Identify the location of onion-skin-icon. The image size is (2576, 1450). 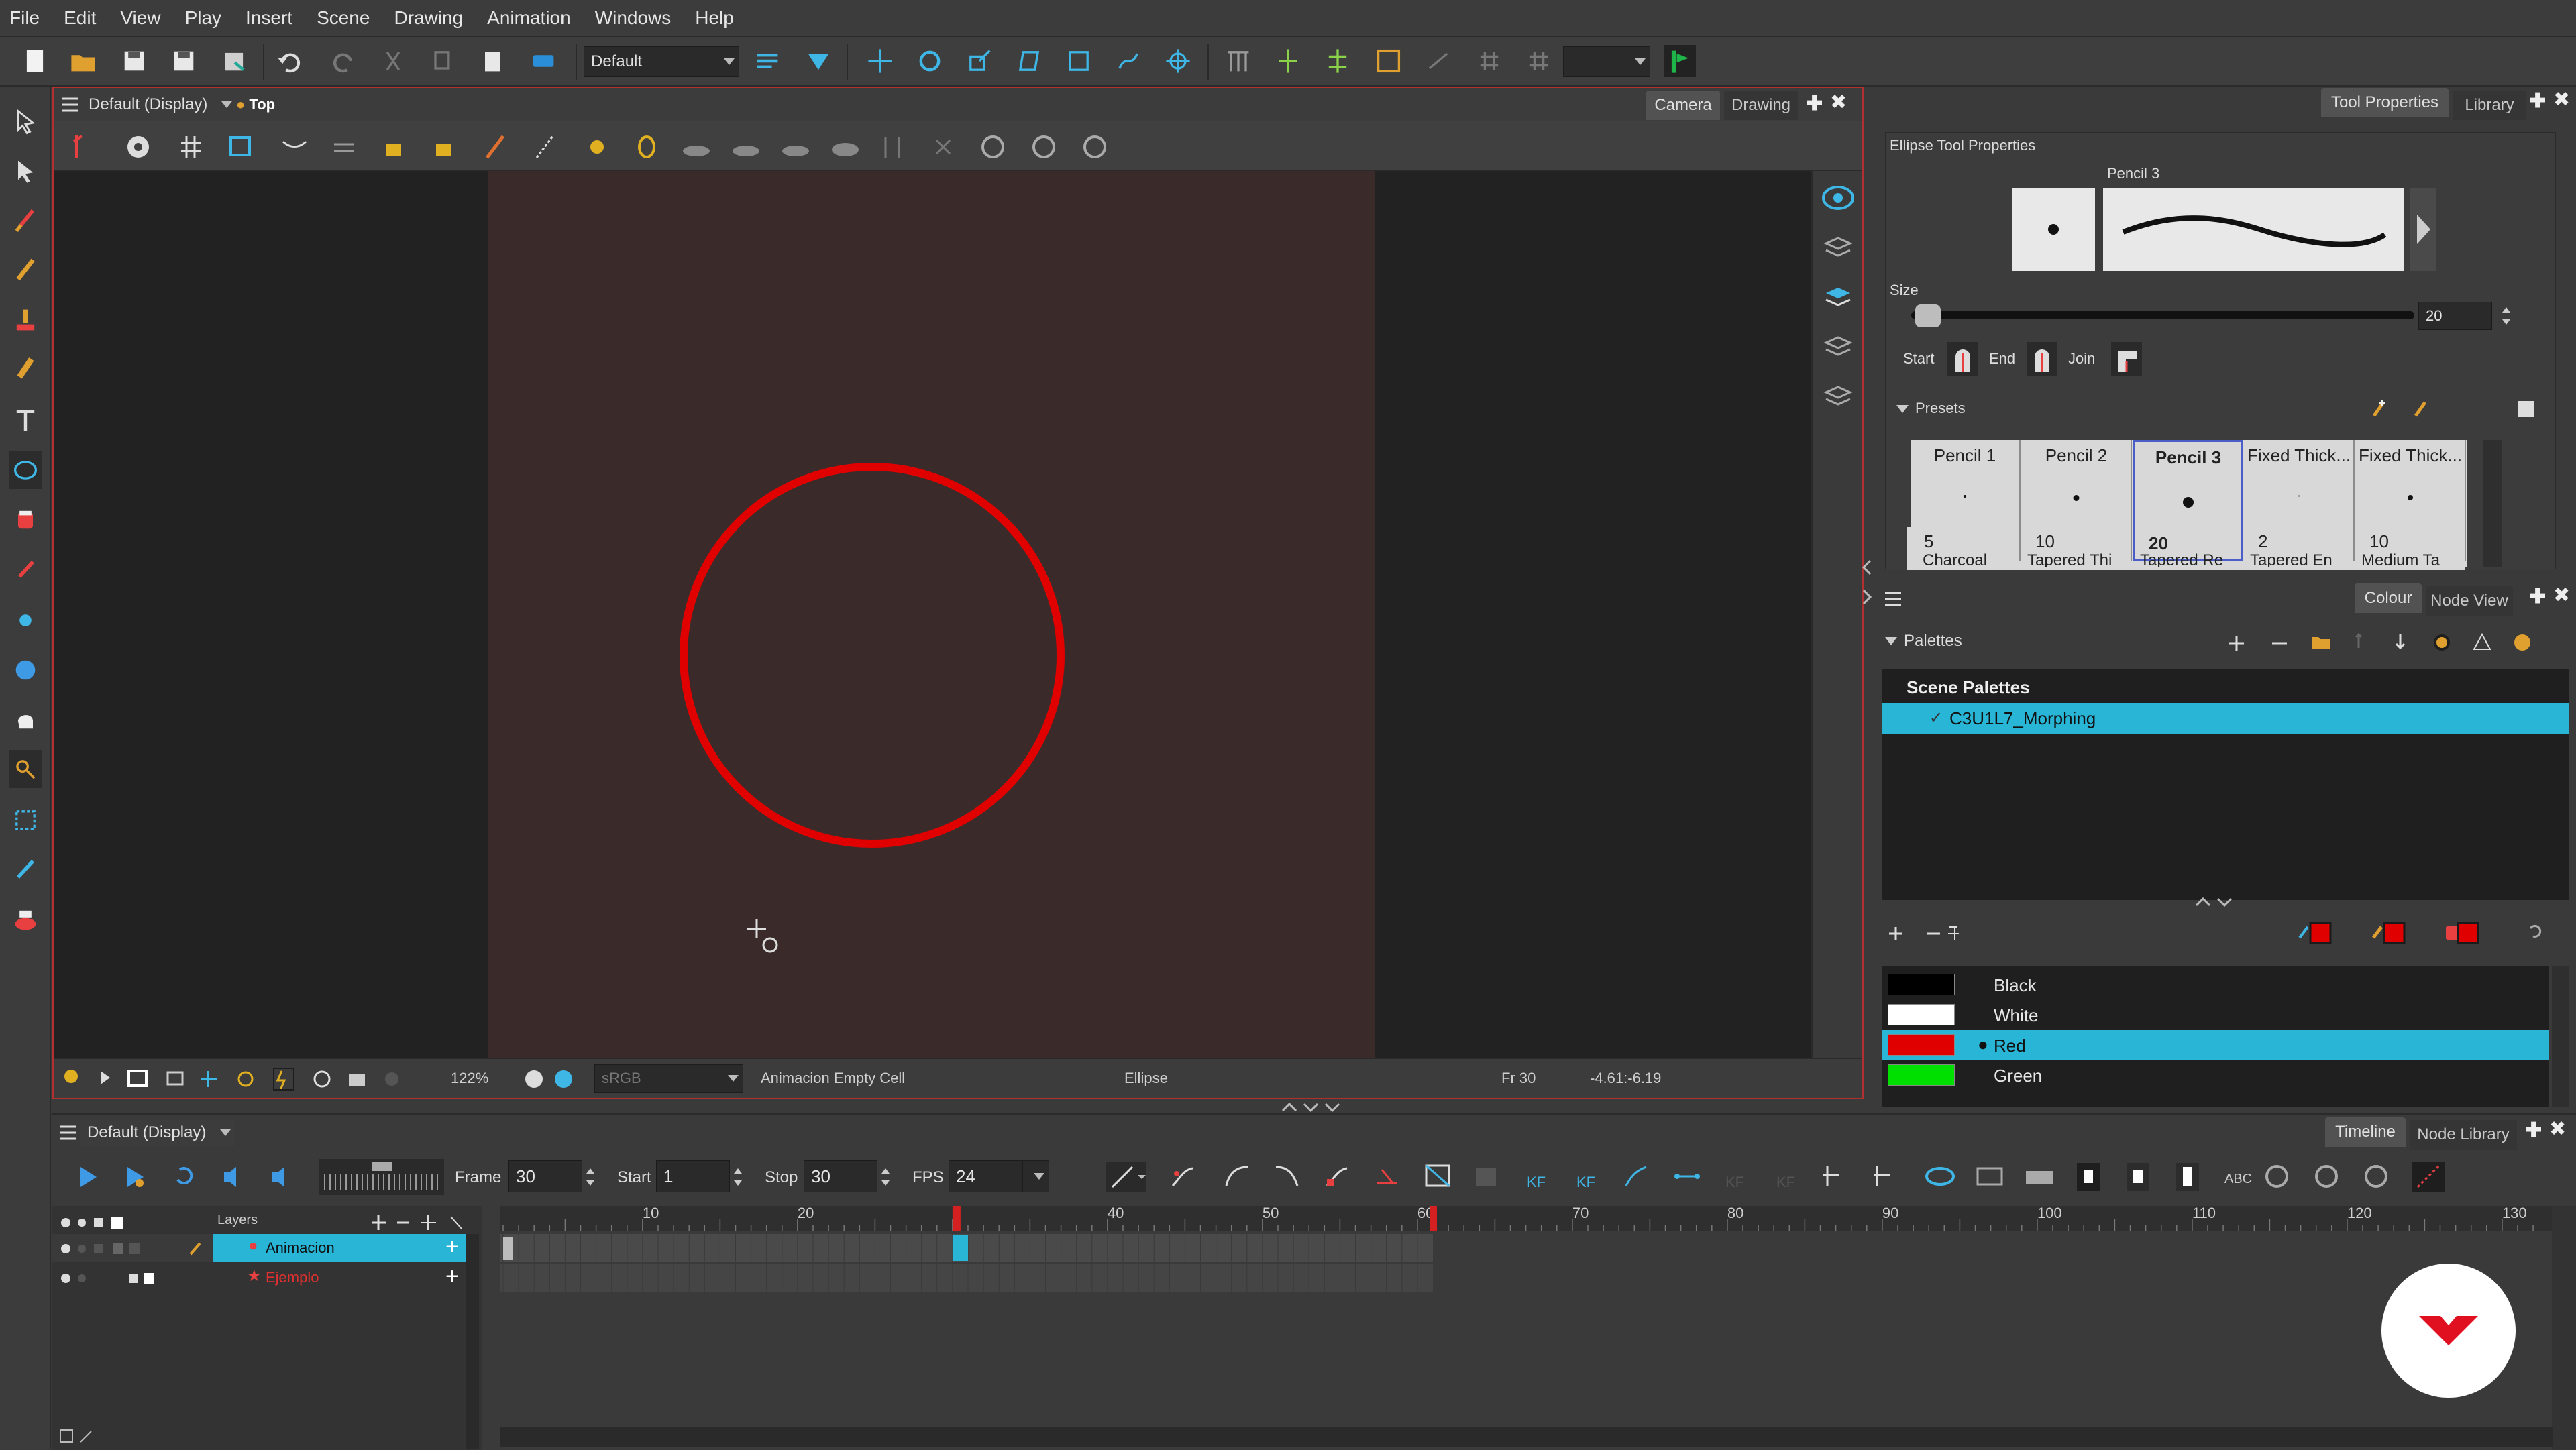
(1838, 198).